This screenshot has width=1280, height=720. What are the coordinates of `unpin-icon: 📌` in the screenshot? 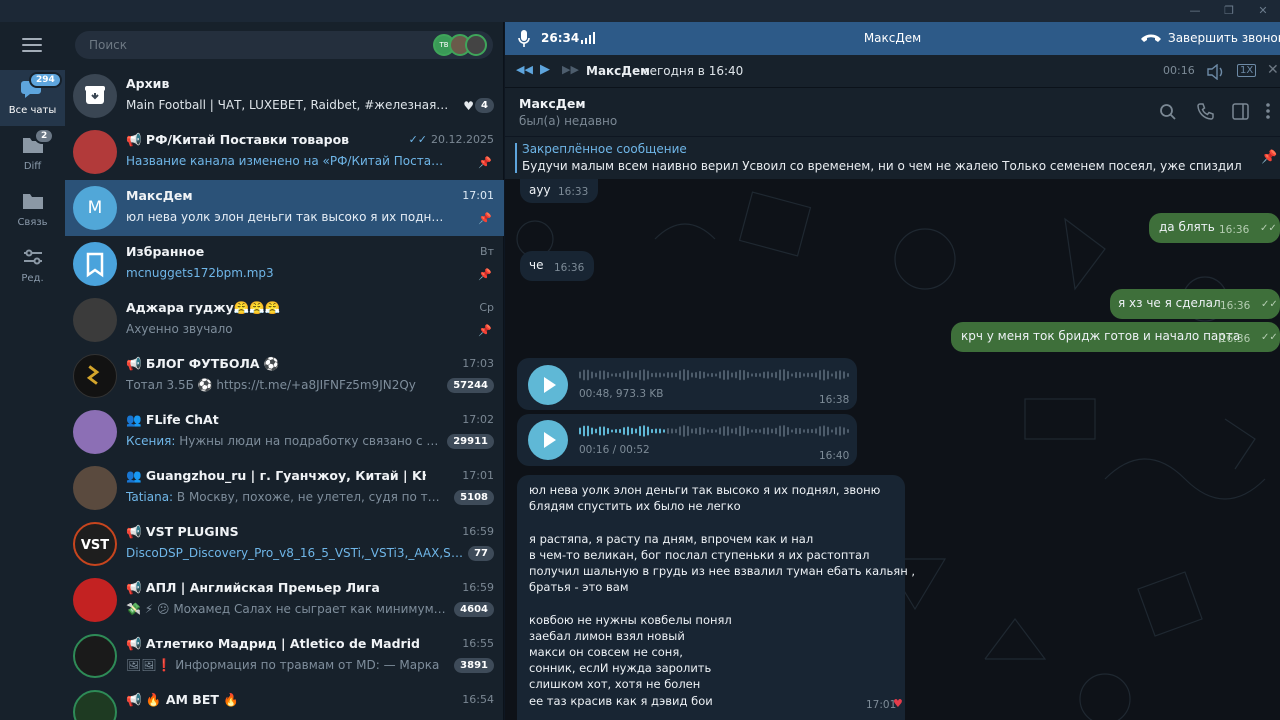 It's located at (1269, 157).